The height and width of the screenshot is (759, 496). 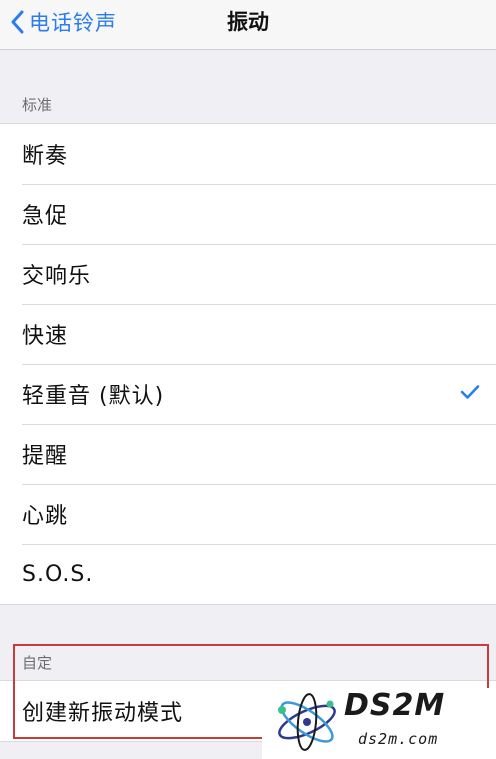 What do you see at coordinates (45, 516) in the screenshot?
I see `vibration-option-label: 心跳` at bounding box center [45, 516].